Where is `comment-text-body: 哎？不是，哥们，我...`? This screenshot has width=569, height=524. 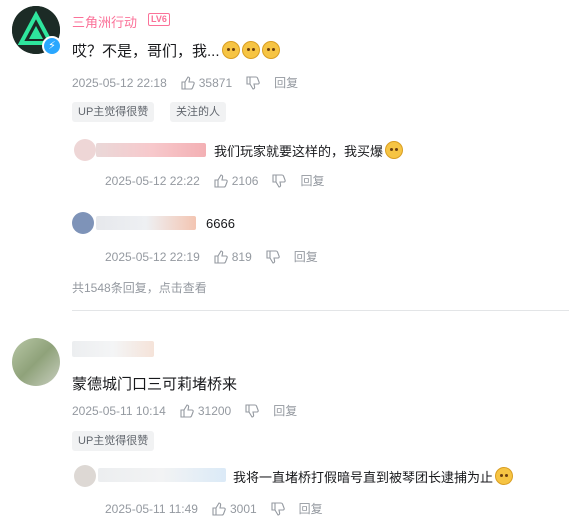 comment-text-body: 哎？不是，哥们，我... is located at coordinates (146, 51).